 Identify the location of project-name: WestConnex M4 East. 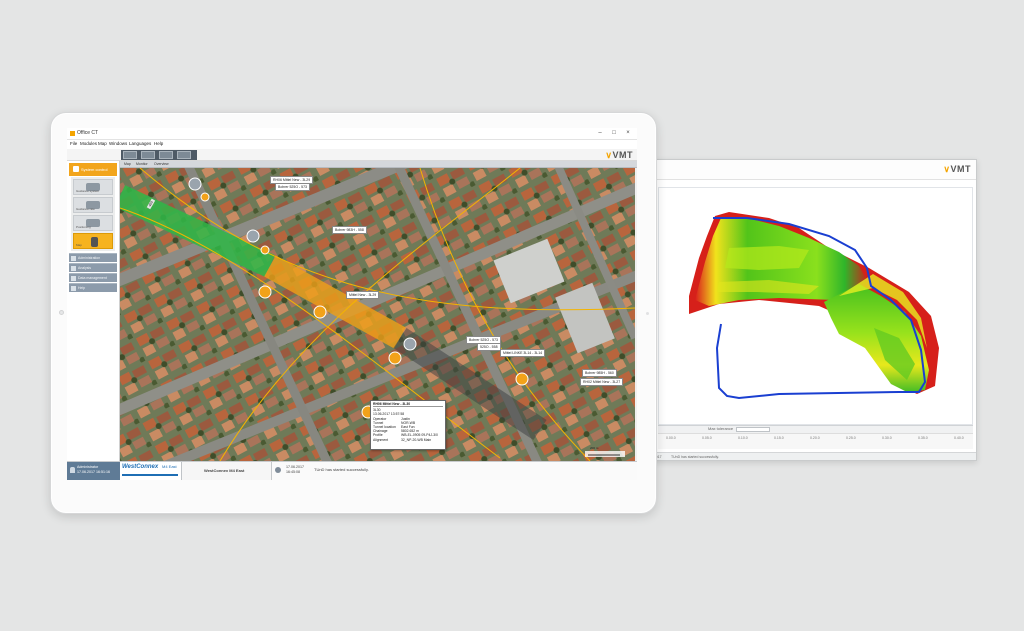
(224, 470).